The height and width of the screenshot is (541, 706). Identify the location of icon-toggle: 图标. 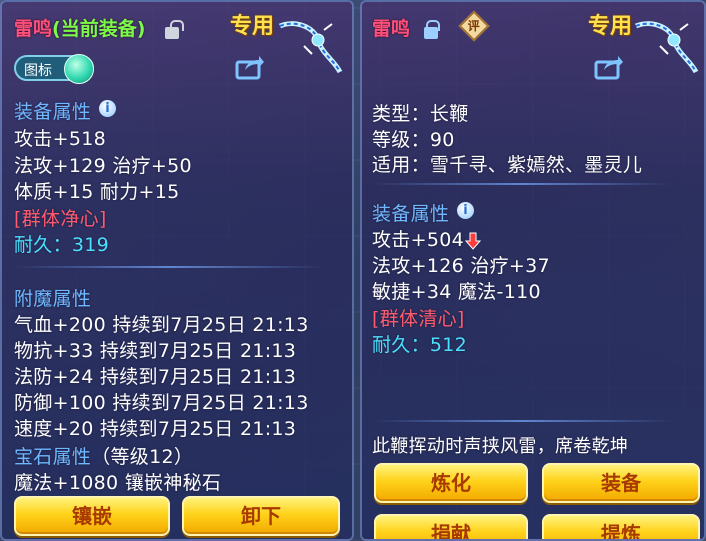
(54, 69).